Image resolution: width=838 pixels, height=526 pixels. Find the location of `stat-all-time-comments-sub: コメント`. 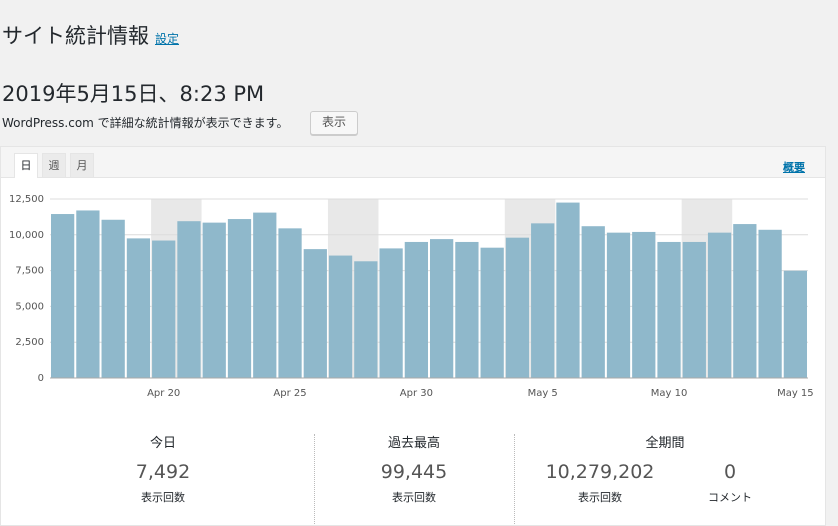

stat-all-time-comments-sub: コメント is located at coordinates (730, 497).